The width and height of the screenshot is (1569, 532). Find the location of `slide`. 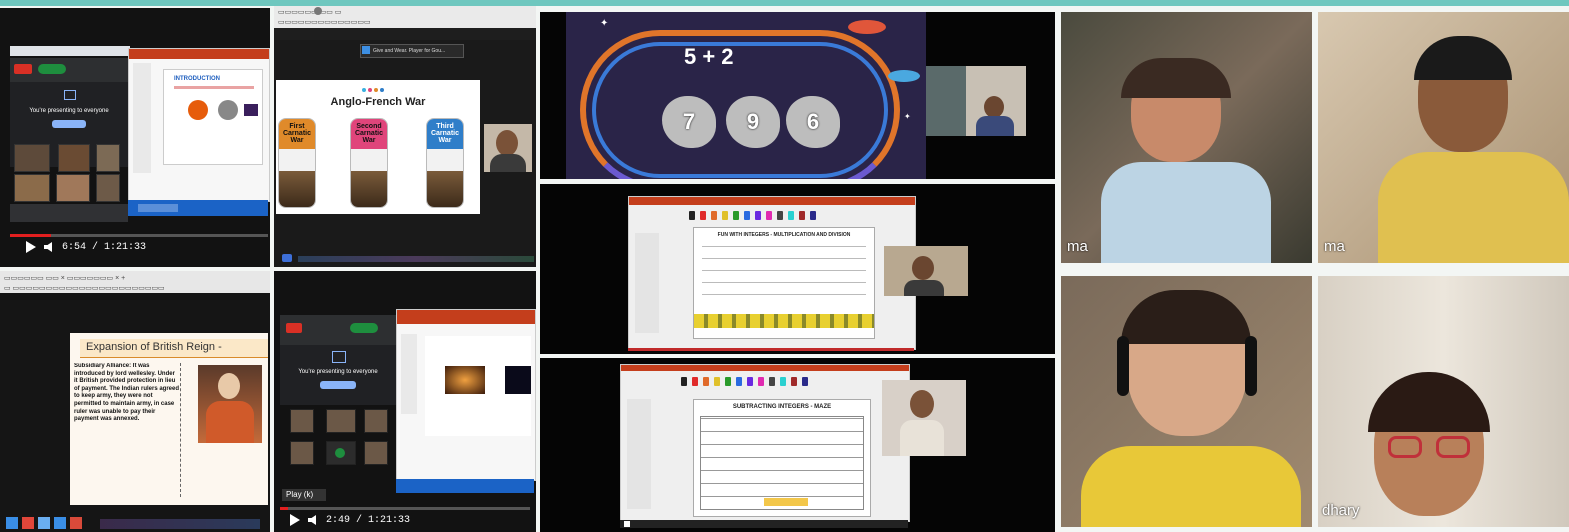

slide is located at coordinates (478, 386).